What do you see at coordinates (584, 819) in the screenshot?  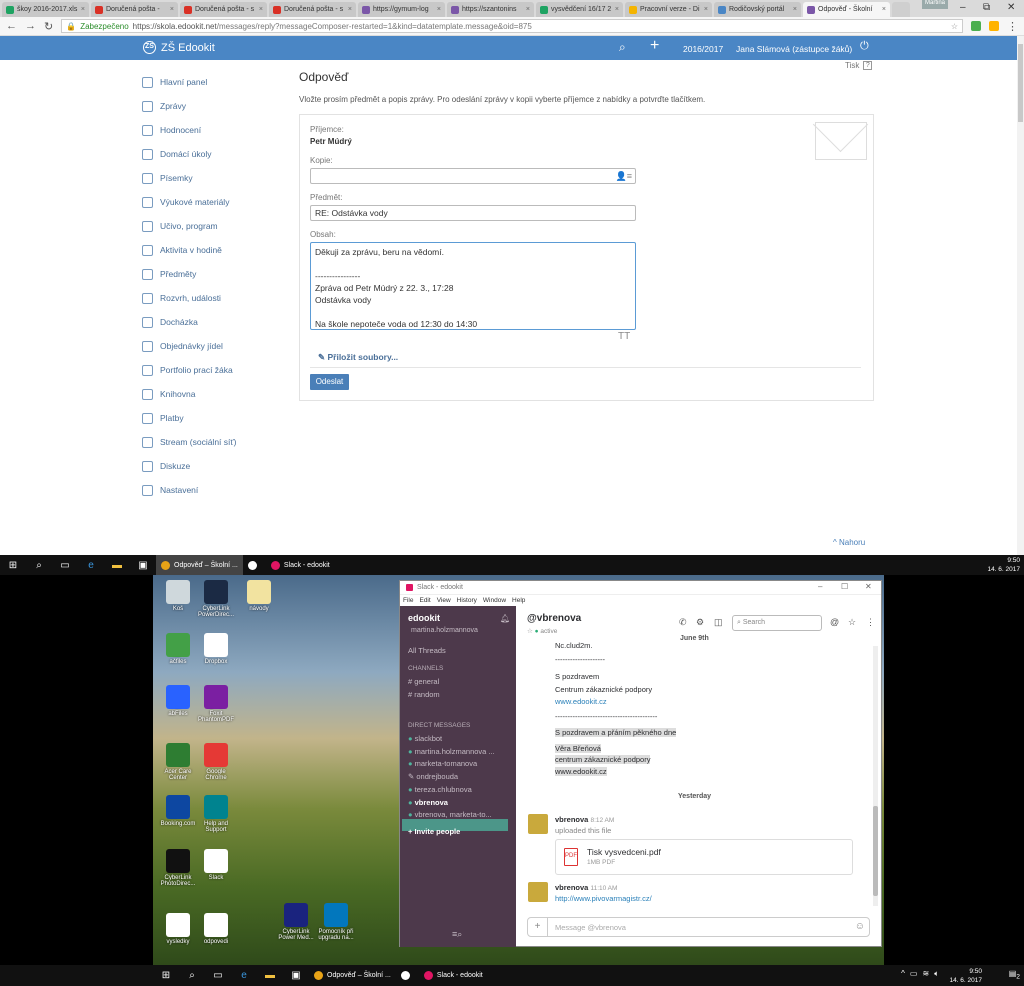 I see `message-sender: vbrenova 8:12 AM` at bounding box center [584, 819].